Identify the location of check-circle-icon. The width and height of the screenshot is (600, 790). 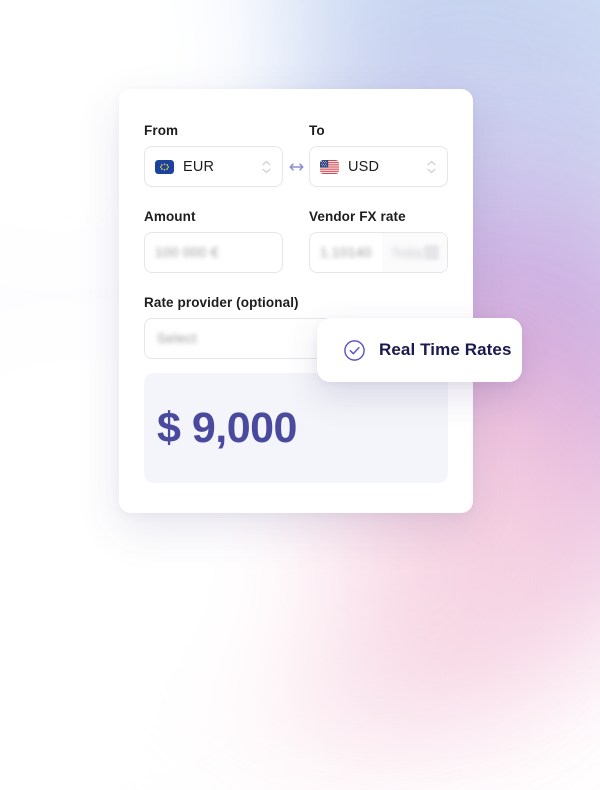
(354, 350).